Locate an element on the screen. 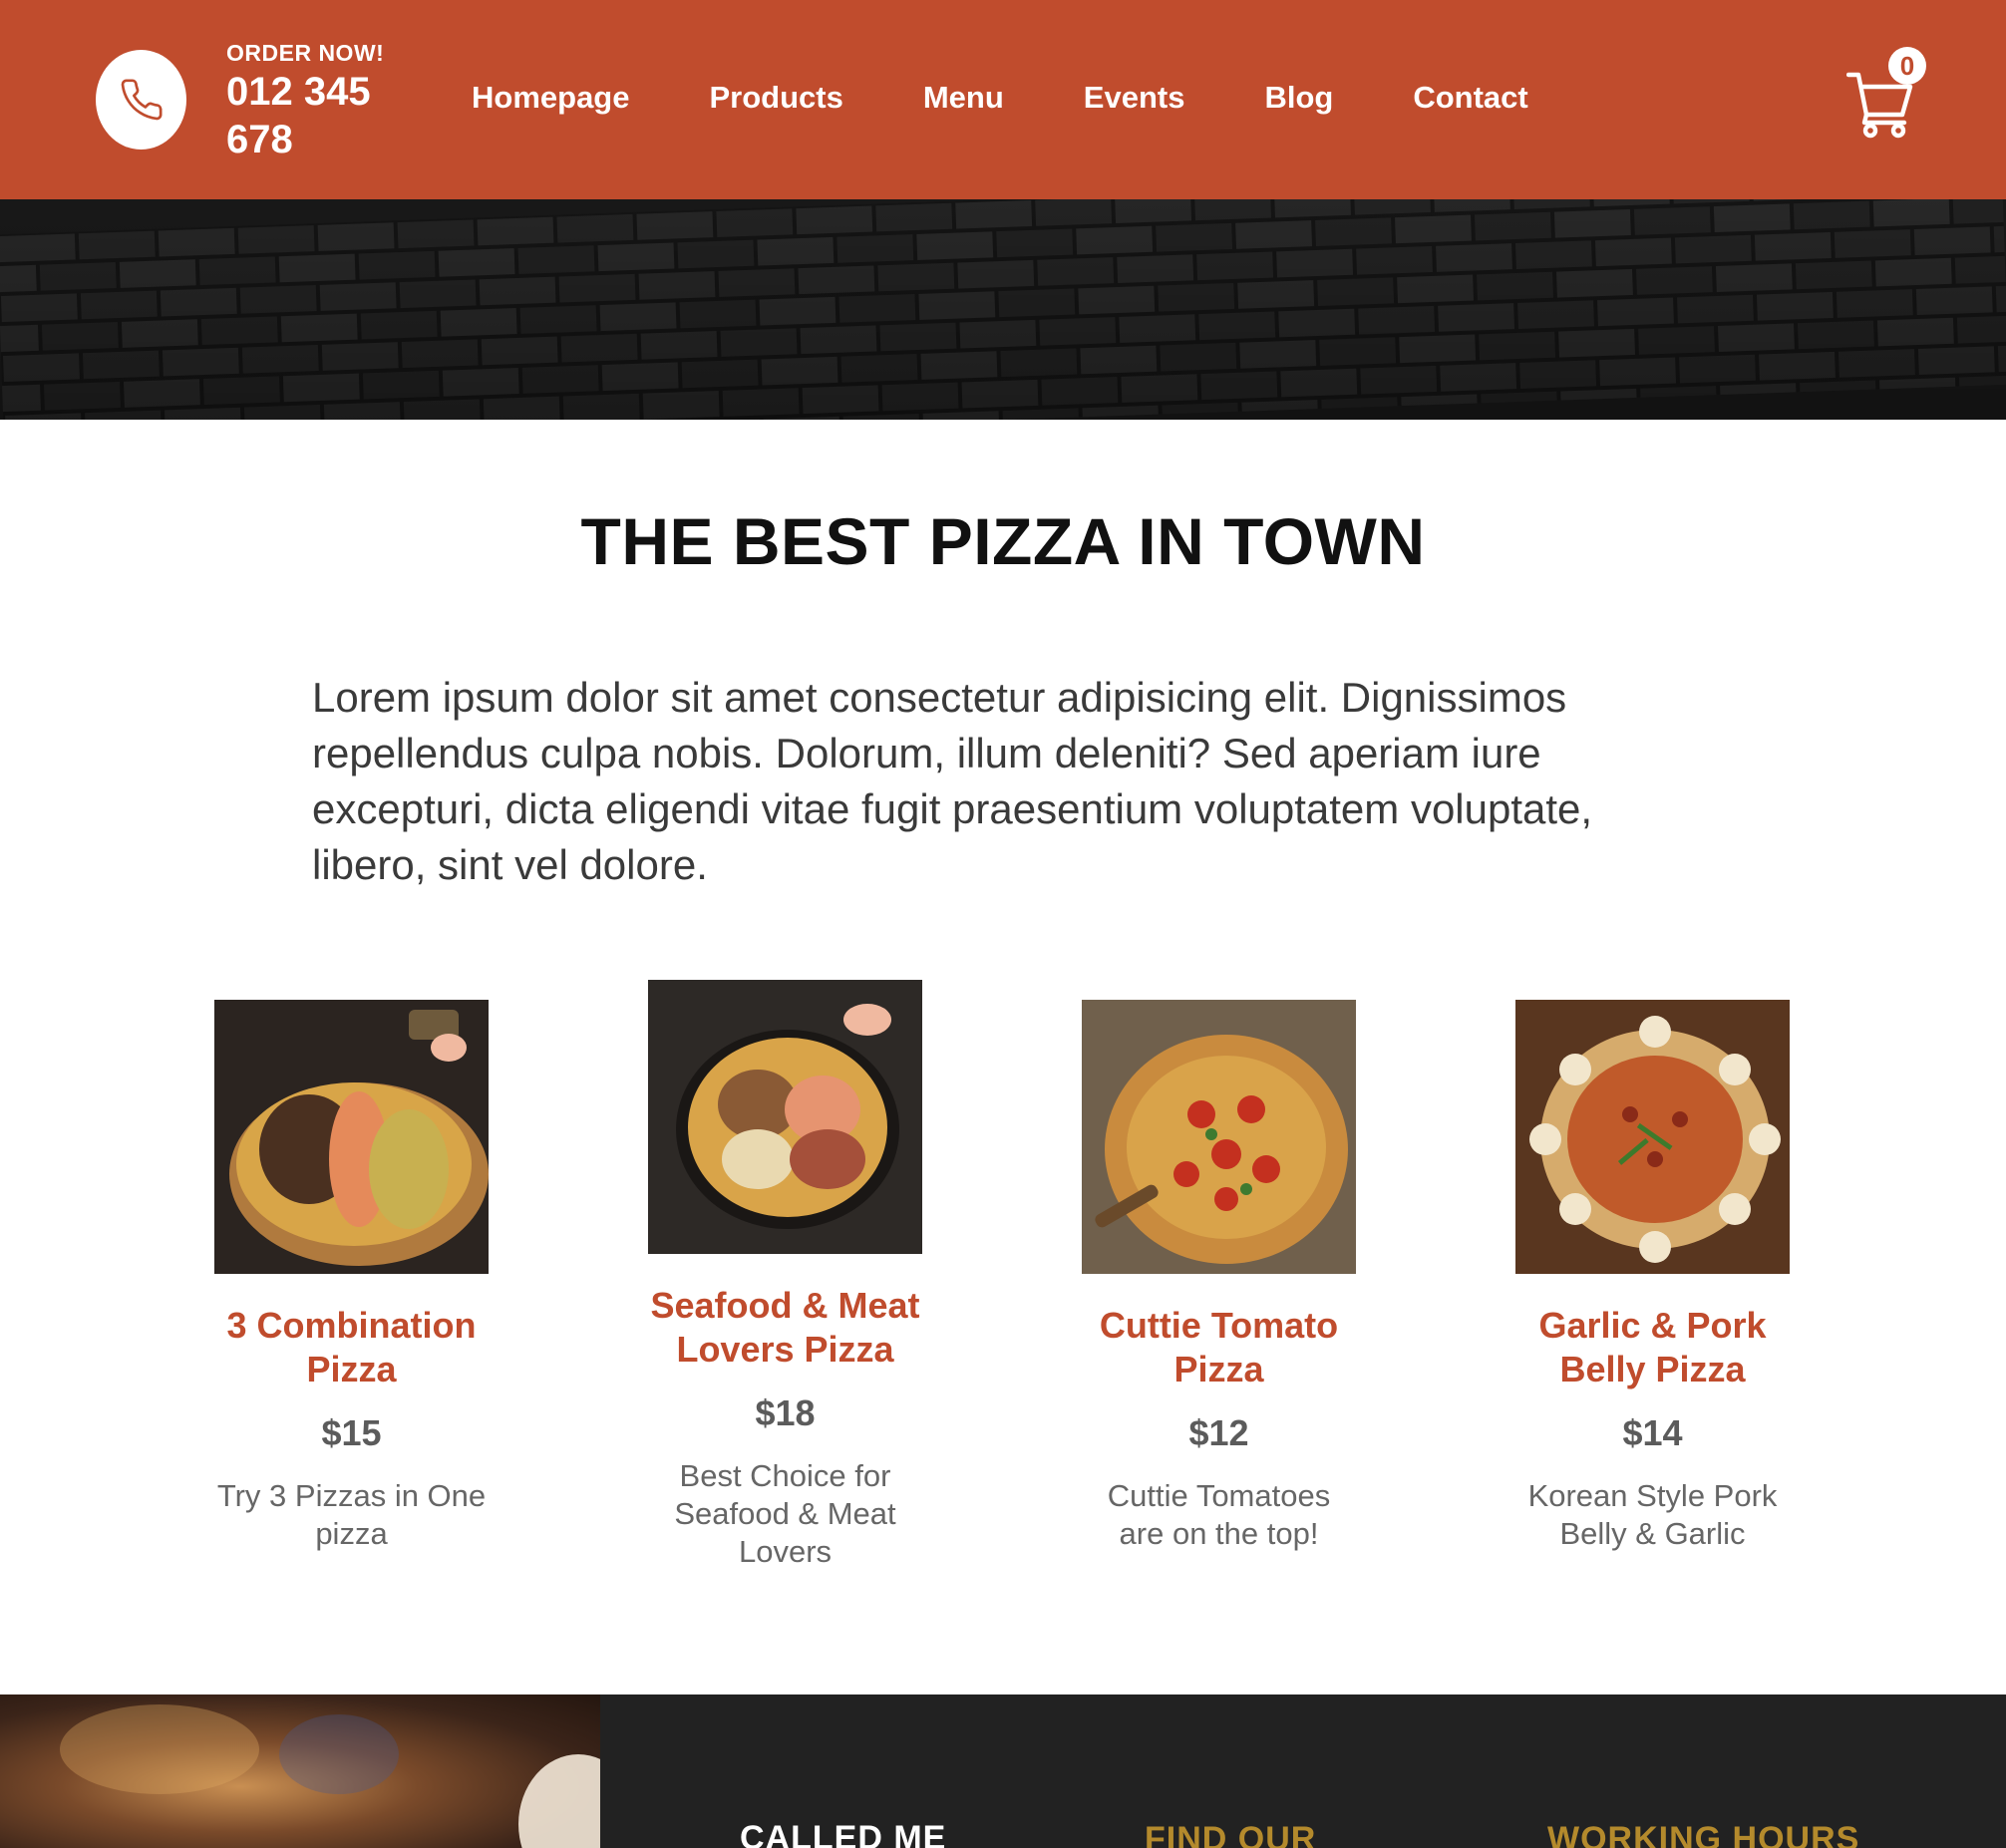 The image size is (2006, 1848). page-title: THE BEST PIZZA IN TOWN is located at coordinates (1003, 541).